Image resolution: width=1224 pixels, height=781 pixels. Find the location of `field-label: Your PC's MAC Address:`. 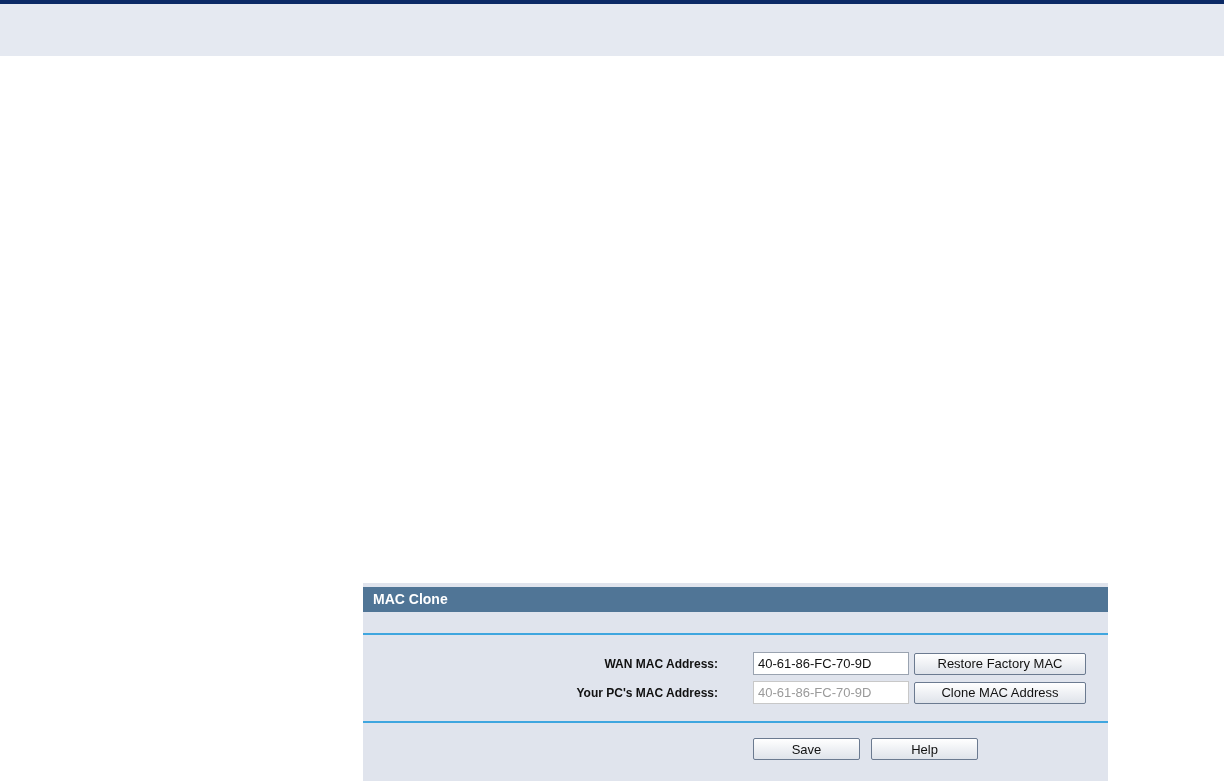

field-label: Your PC's MAC Address: is located at coordinates (646, 693).